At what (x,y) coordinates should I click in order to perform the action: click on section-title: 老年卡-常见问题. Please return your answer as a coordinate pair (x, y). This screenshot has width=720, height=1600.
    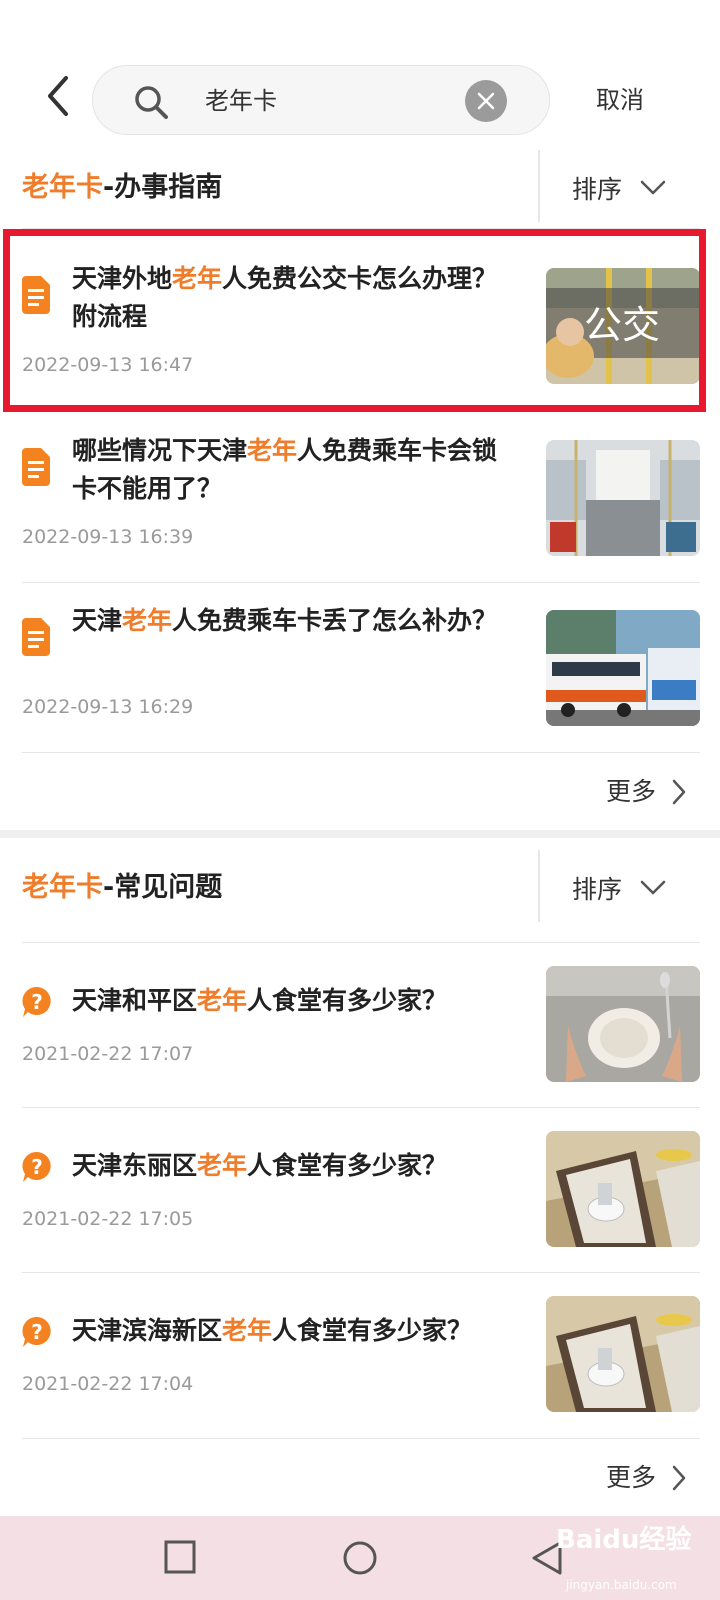
    Looking at the image, I should click on (122, 888).